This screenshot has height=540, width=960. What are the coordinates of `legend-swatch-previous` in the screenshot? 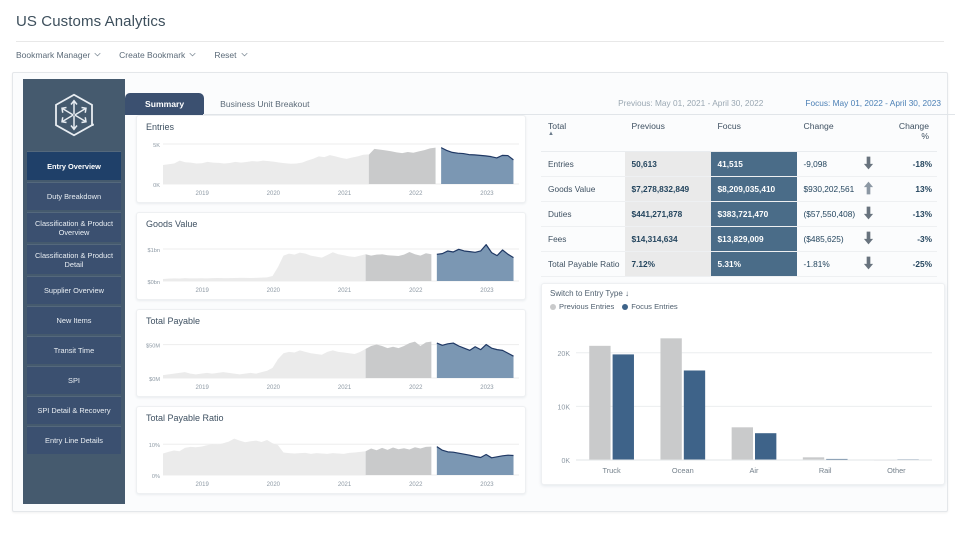 It's located at (553, 306).